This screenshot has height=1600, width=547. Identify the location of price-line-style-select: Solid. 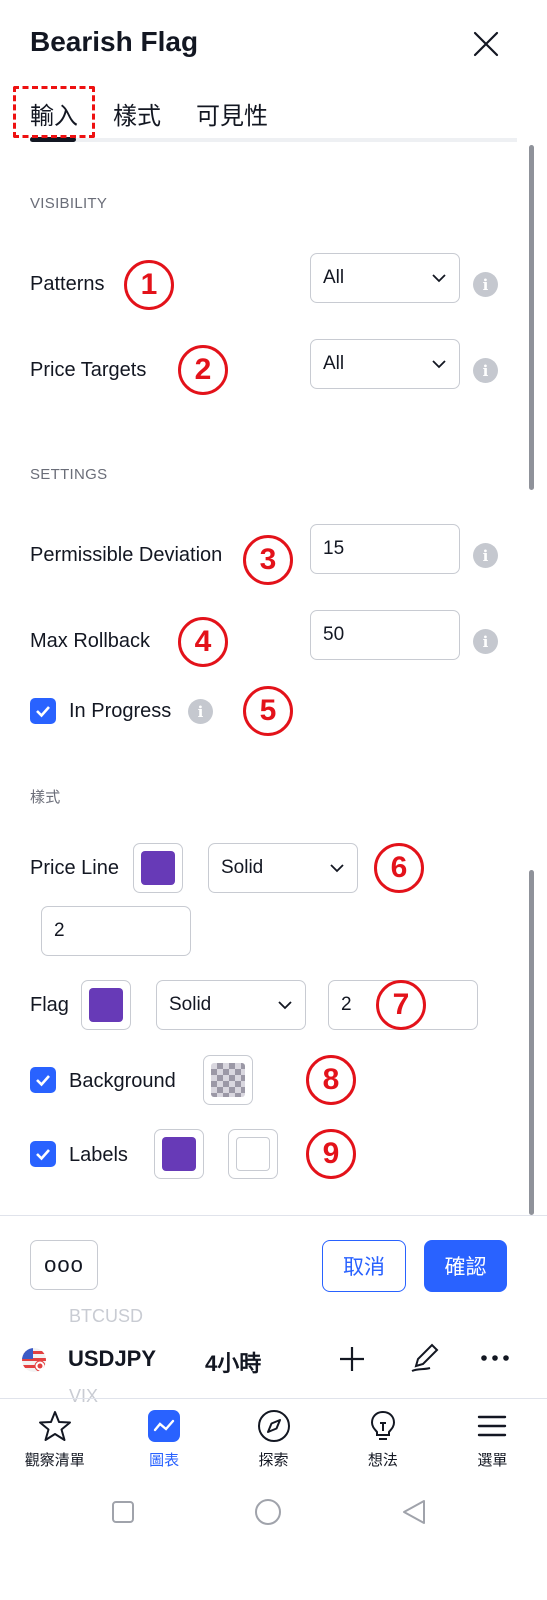
(283, 868).